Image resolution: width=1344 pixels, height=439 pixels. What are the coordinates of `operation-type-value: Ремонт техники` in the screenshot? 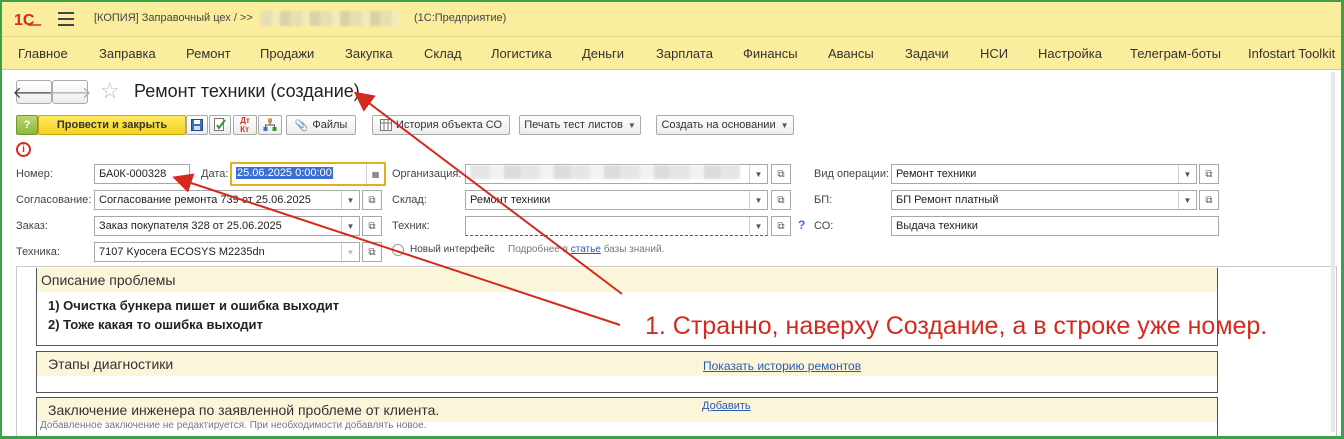 It's located at (936, 174).